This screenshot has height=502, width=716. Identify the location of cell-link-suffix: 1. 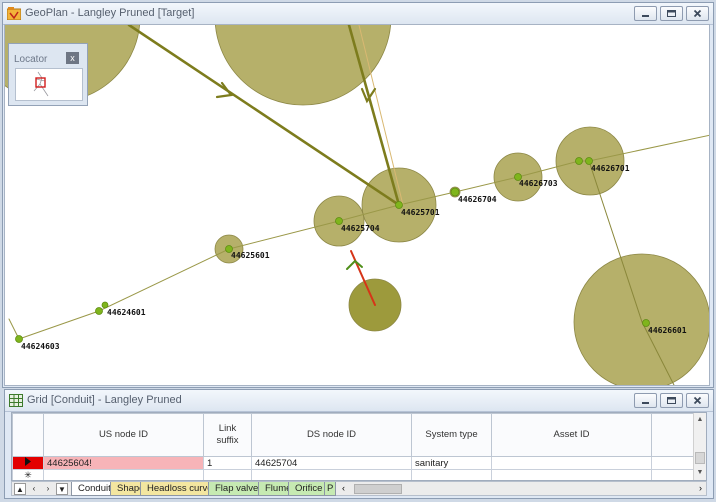
(227, 463).